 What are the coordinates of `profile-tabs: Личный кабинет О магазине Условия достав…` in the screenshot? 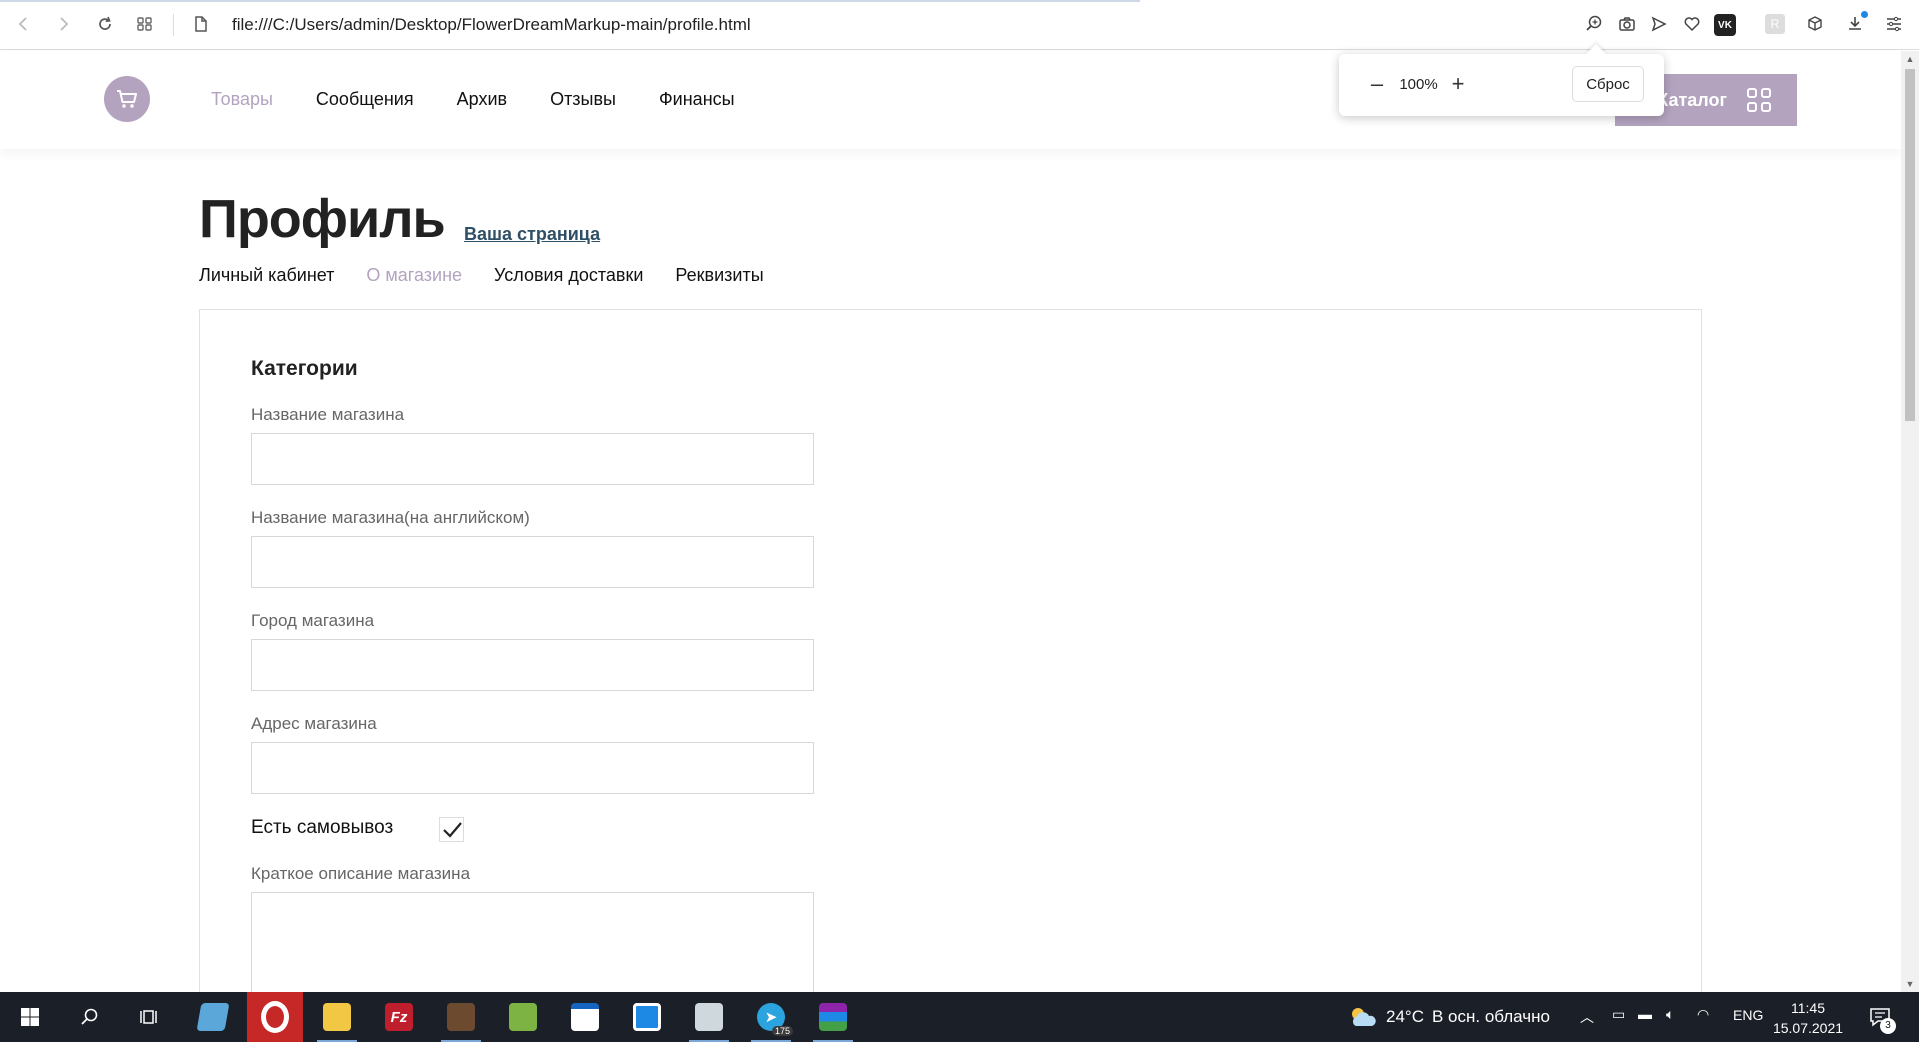 It's located at (497, 275).